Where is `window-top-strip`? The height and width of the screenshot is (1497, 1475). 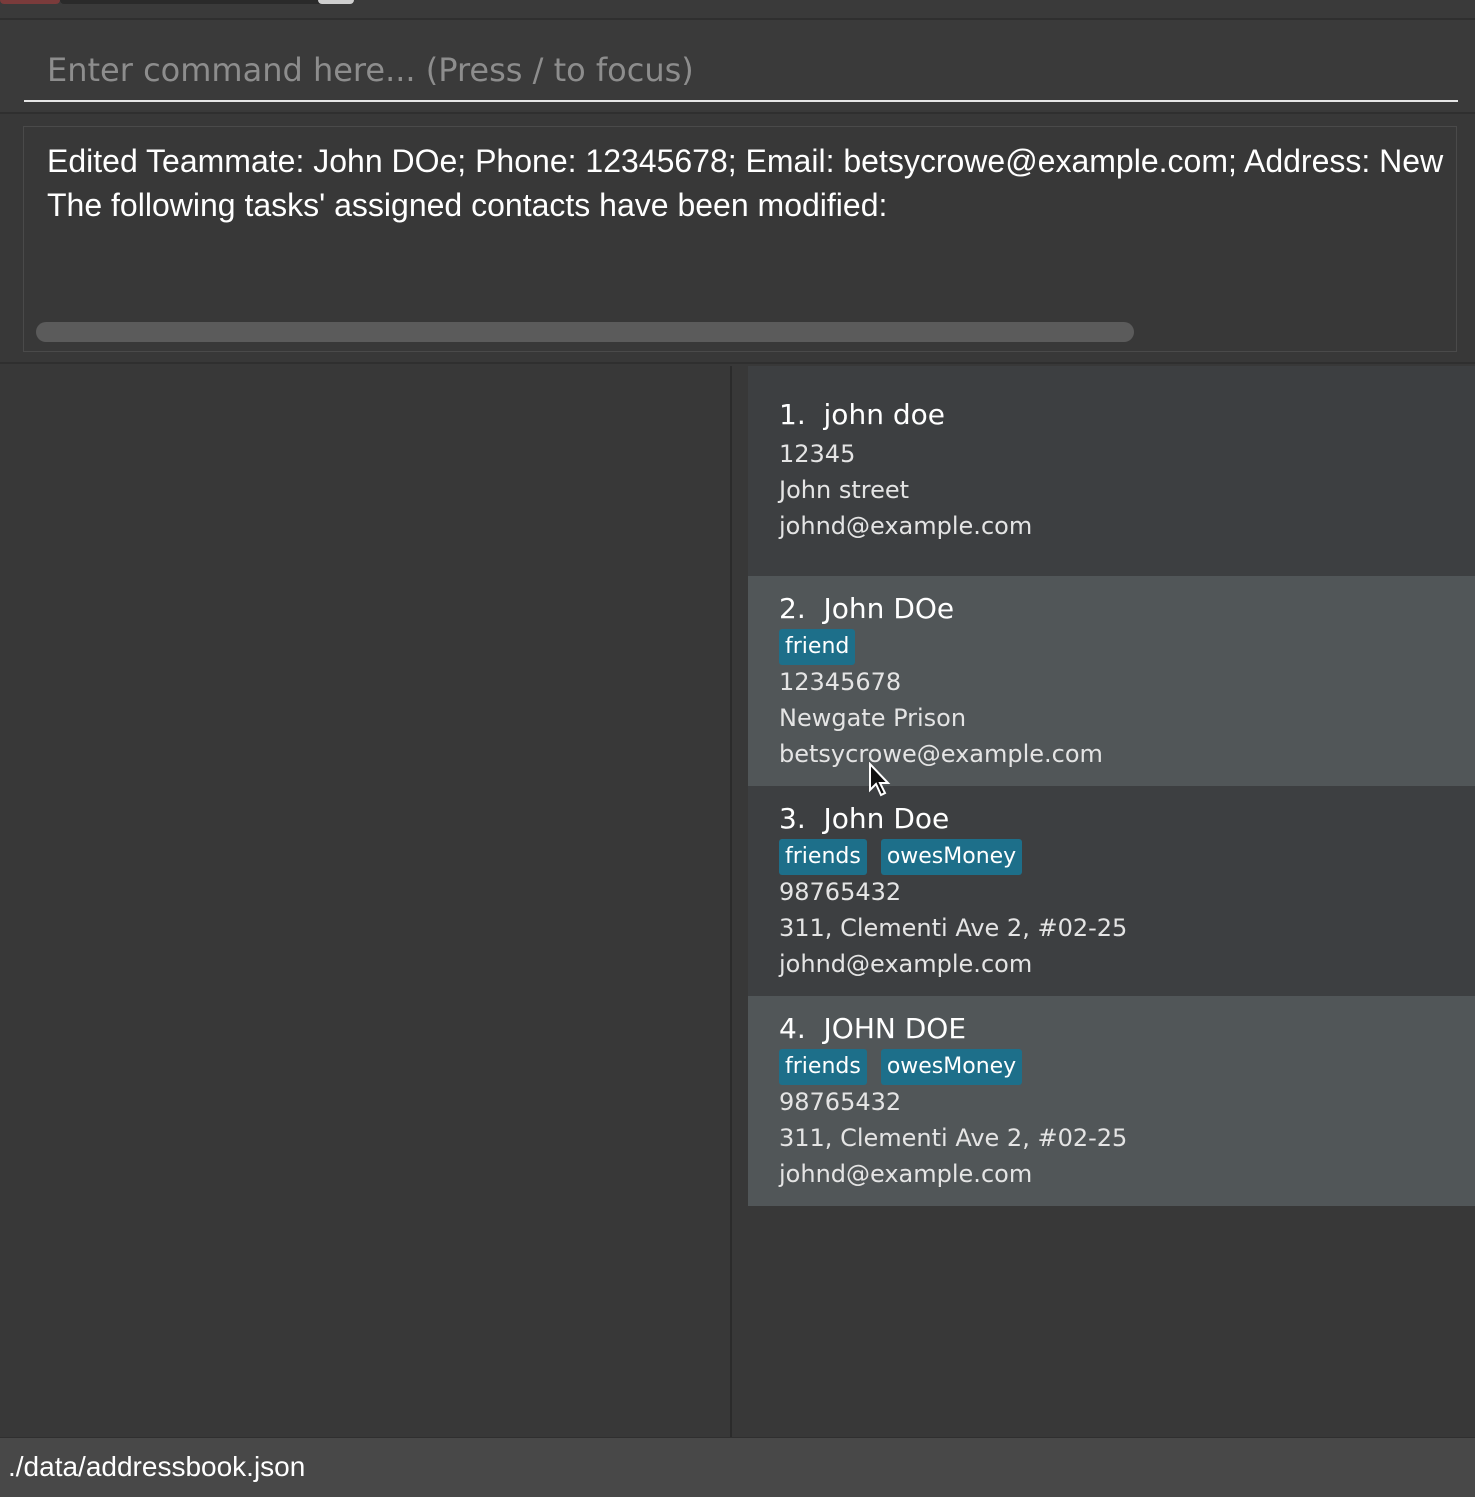
window-top-strip is located at coordinates (737, 10).